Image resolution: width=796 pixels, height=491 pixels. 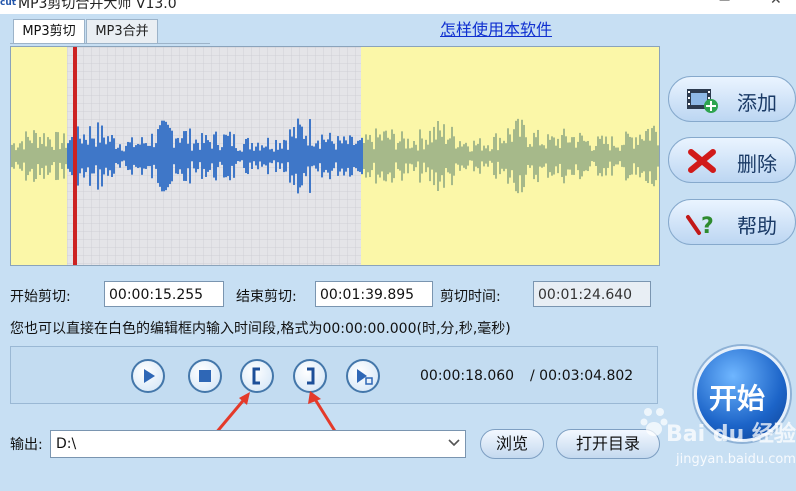 What do you see at coordinates (776, 4) in the screenshot?
I see `close-icon: ✕` at bounding box center [776, 4].